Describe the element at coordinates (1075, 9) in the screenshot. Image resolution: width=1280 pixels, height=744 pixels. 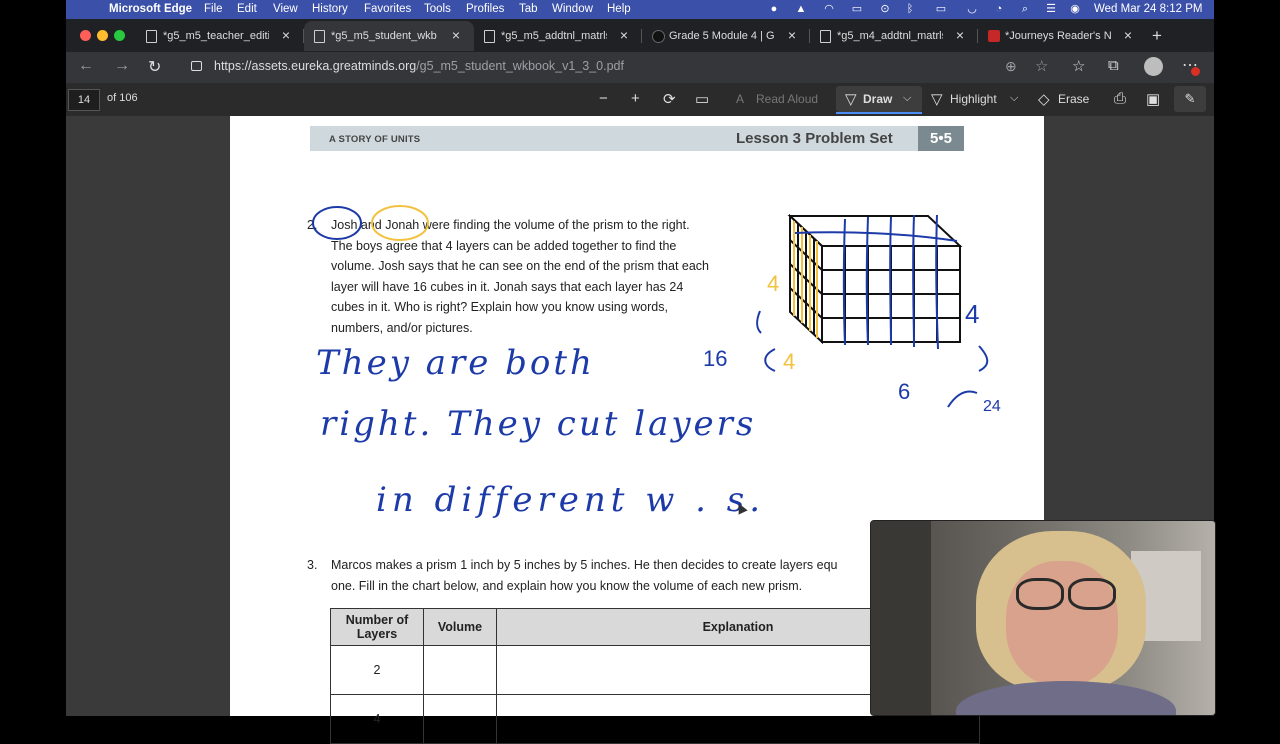
I see `siri-icon: ◉` at that location.